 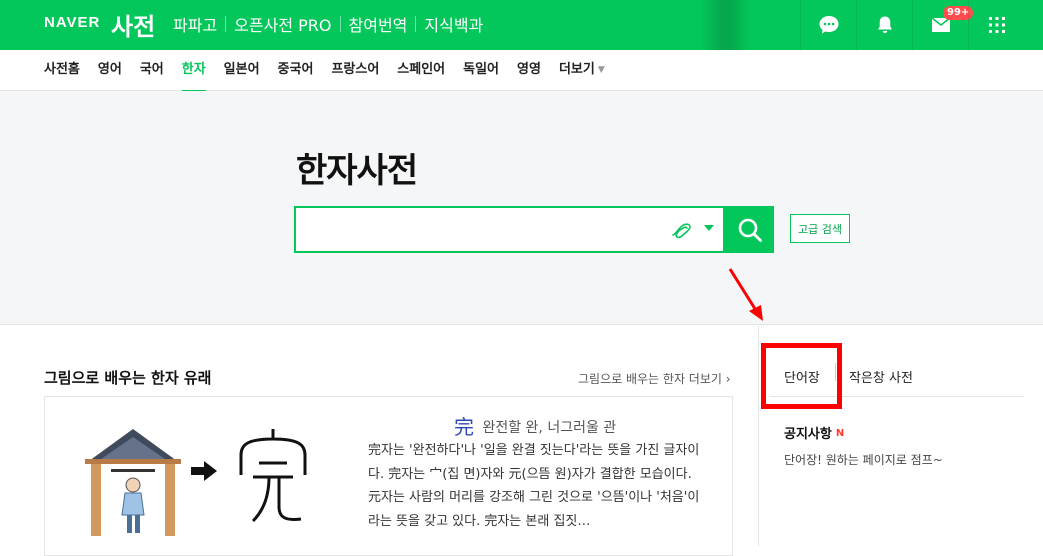 What do you see at coordinates (576, 69) in the screenshot?
I see `tab-more-label: 더보기` at bounding box center [576, 69].